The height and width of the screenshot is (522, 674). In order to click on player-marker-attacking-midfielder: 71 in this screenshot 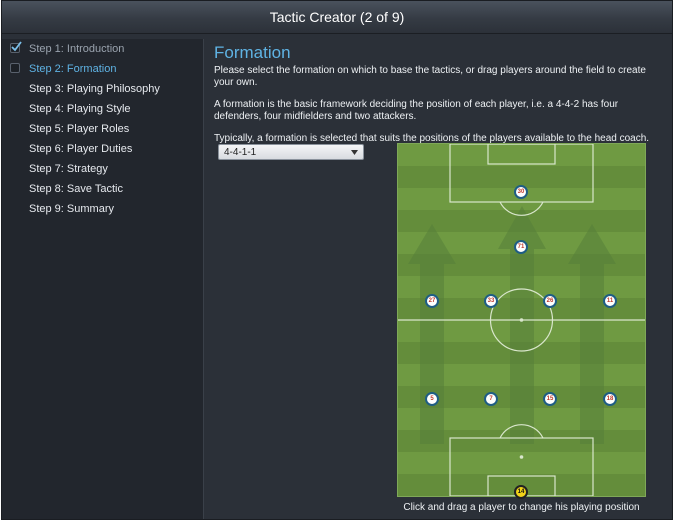, I will do `click(521, 247)`.